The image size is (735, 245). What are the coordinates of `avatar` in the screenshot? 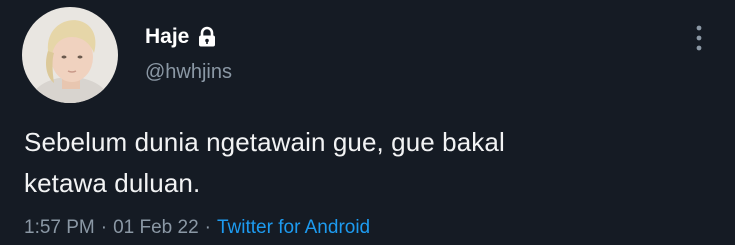 It's located at (70, 55).